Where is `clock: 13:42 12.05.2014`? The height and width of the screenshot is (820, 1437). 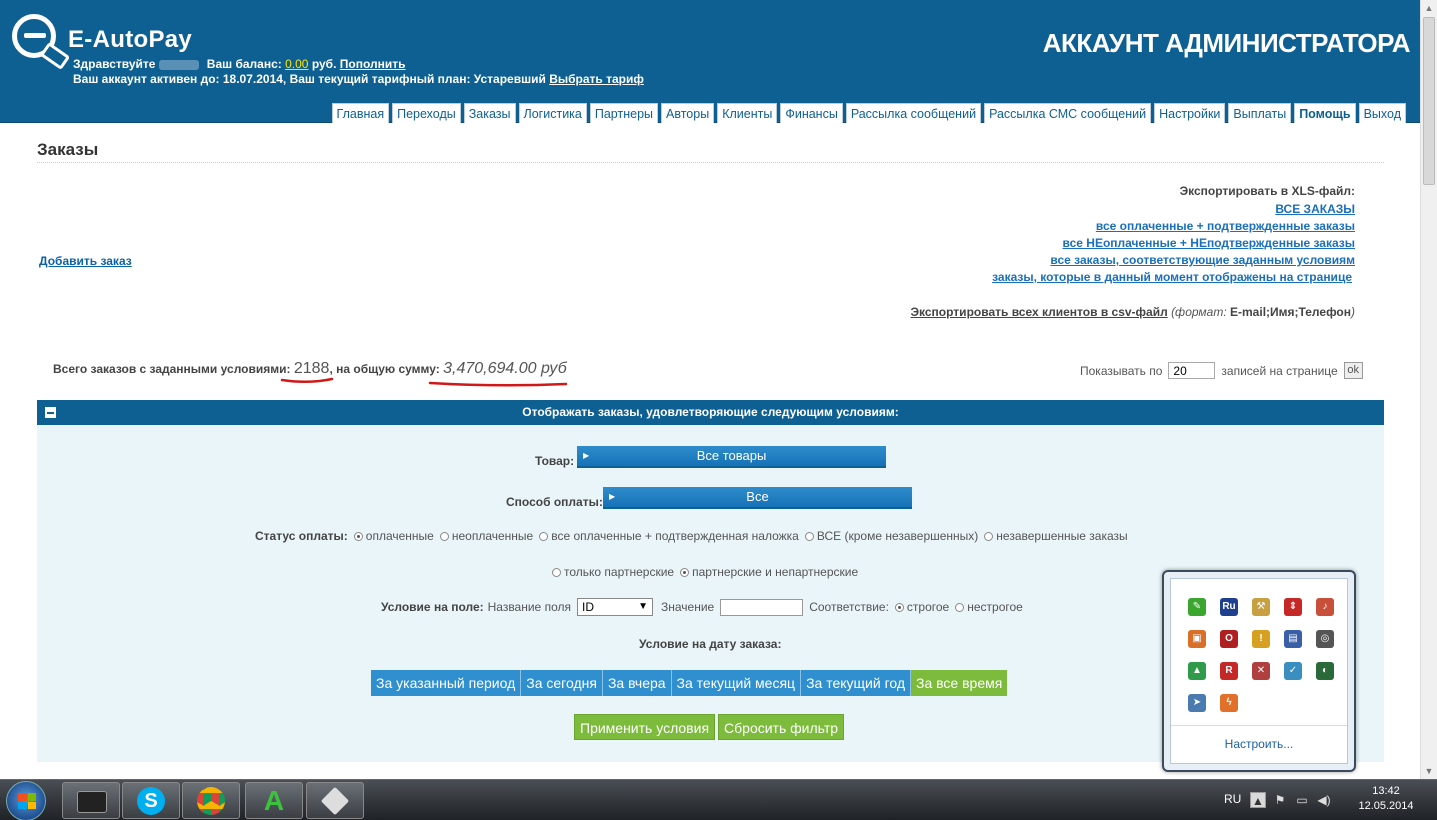 clock: 13:42 12.05.2014 is located at coordinates (1386, 799).